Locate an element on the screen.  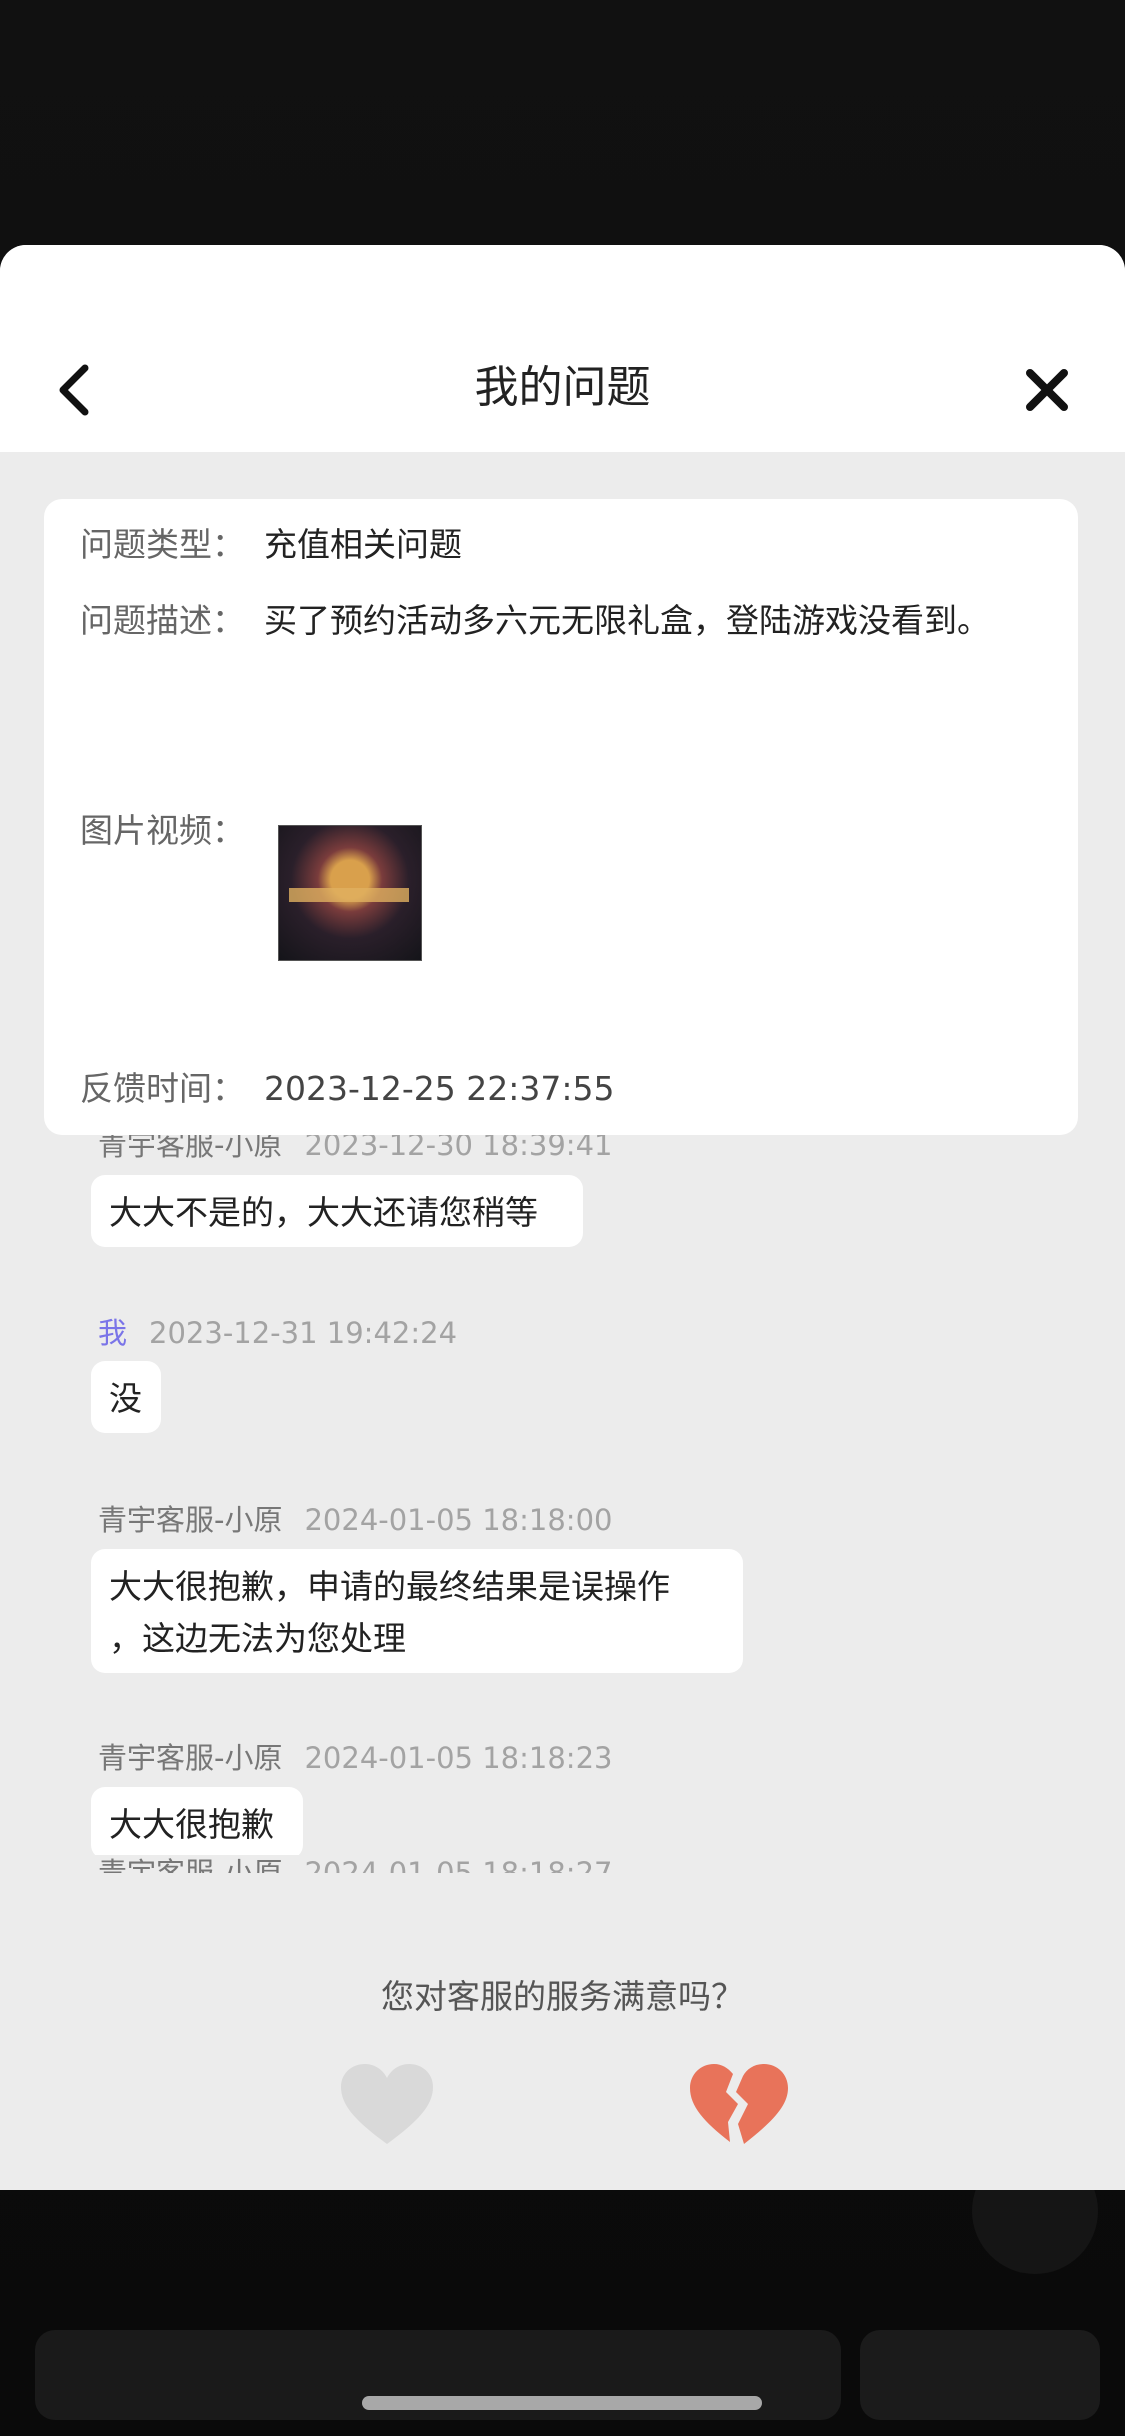
close-icon is located at coordinates (1047, 390).